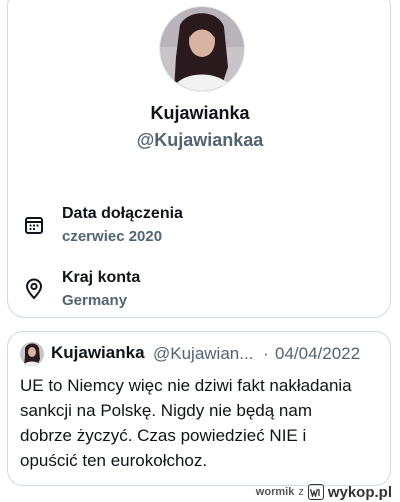 The image size is (400, 502). I want to click on watermark: wormik z wykop.pl, so click(324, 492).